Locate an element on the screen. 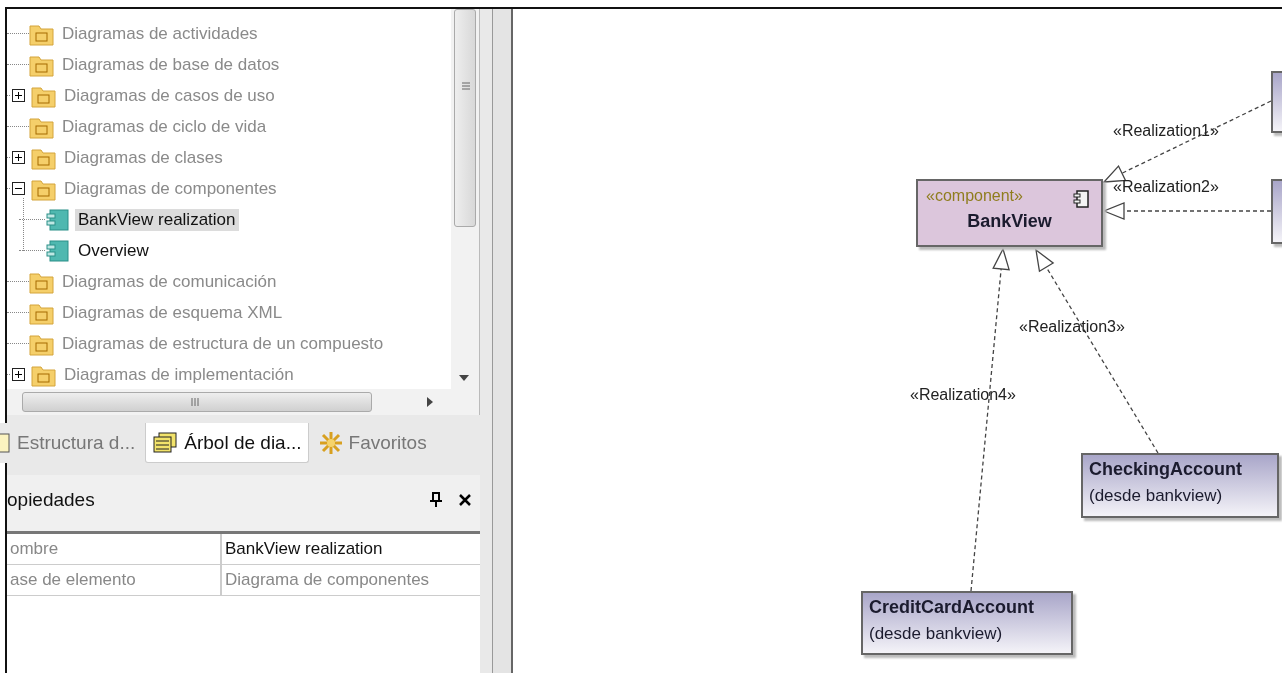 This screenshot has width=1282, height=673. component-node: «component» BankView is located at coordinates (1009, 213).